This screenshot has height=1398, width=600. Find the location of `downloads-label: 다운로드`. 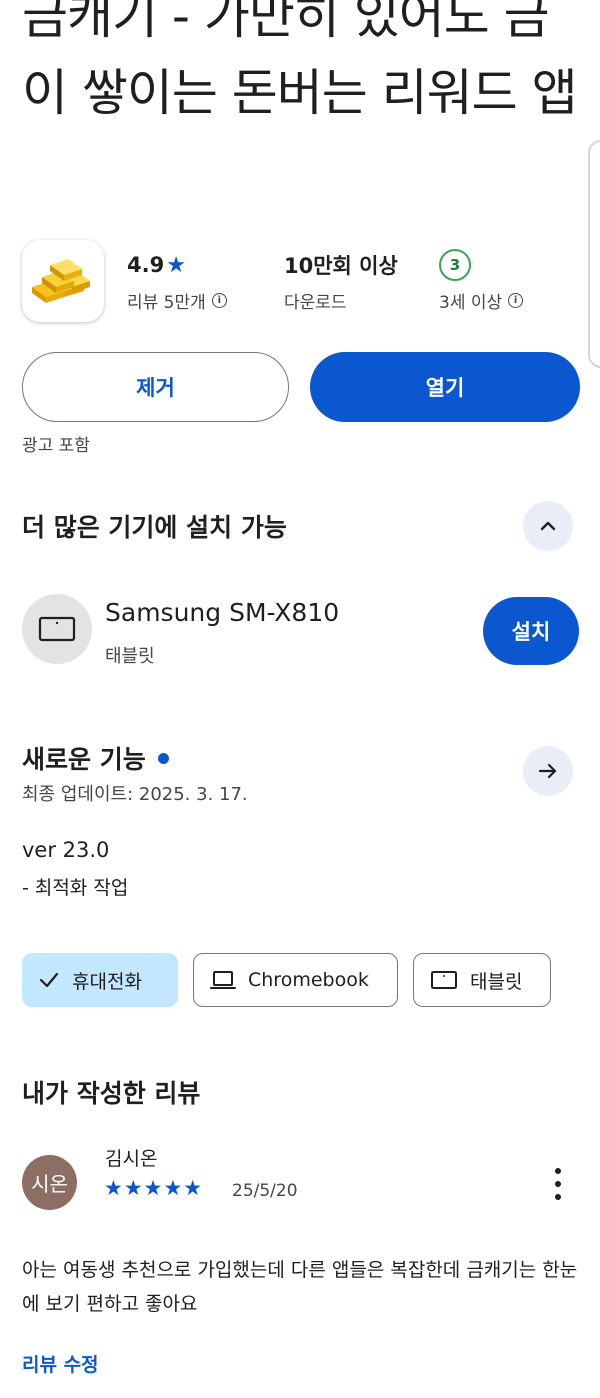

downloads-label: 다운로드 is located at coordinates (315, 303).